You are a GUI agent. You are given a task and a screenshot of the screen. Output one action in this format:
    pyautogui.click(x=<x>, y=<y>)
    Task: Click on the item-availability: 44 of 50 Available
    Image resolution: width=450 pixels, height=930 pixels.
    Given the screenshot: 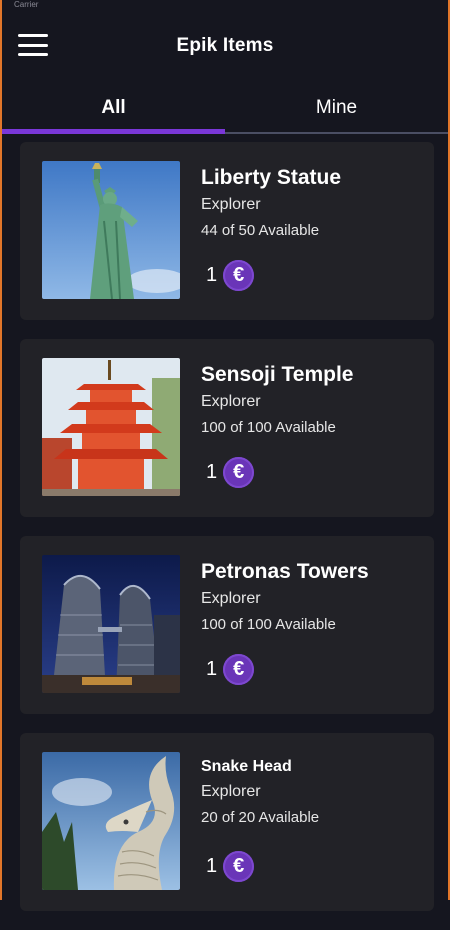 What is the action you would take?
    pyautogui.click(x=260, y=230)
    